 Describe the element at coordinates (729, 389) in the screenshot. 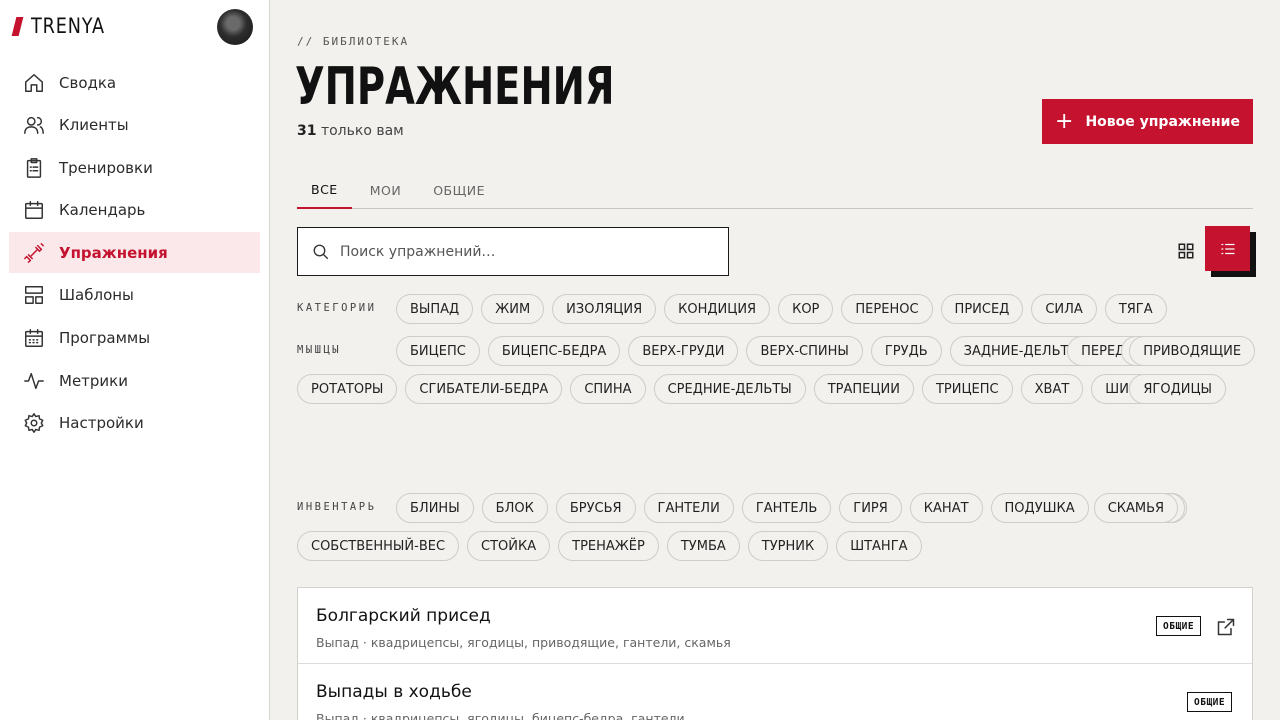

I see `muscle-chip: СРЕДНИЕ-ДЕЛЬТЫ` at that location.